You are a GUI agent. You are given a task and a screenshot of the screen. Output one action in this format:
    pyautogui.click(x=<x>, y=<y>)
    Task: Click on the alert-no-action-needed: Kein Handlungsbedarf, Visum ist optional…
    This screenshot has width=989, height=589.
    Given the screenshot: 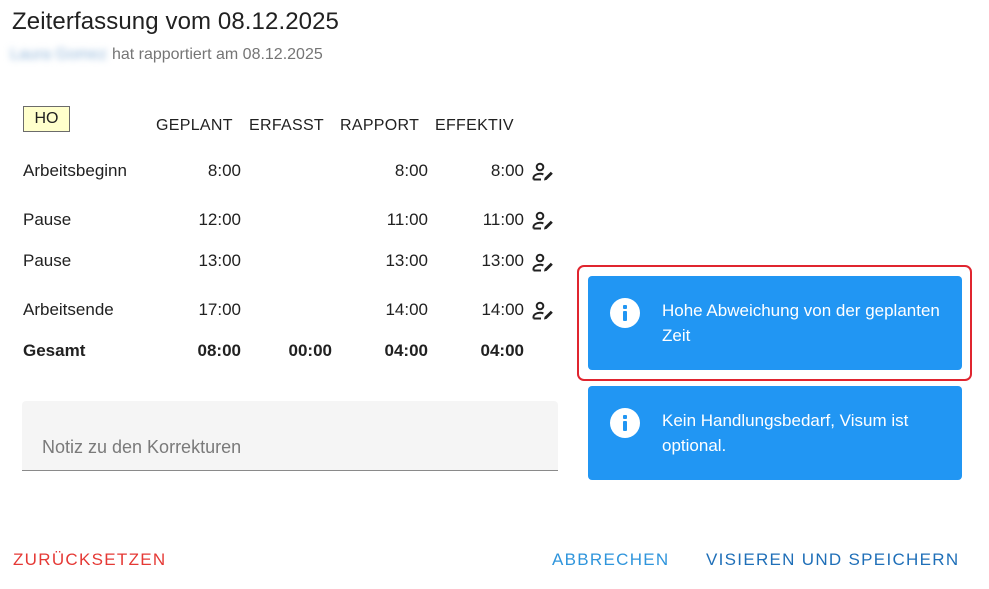 What is the action you would take?
    pyautogui.click(x=775, y=433)
    